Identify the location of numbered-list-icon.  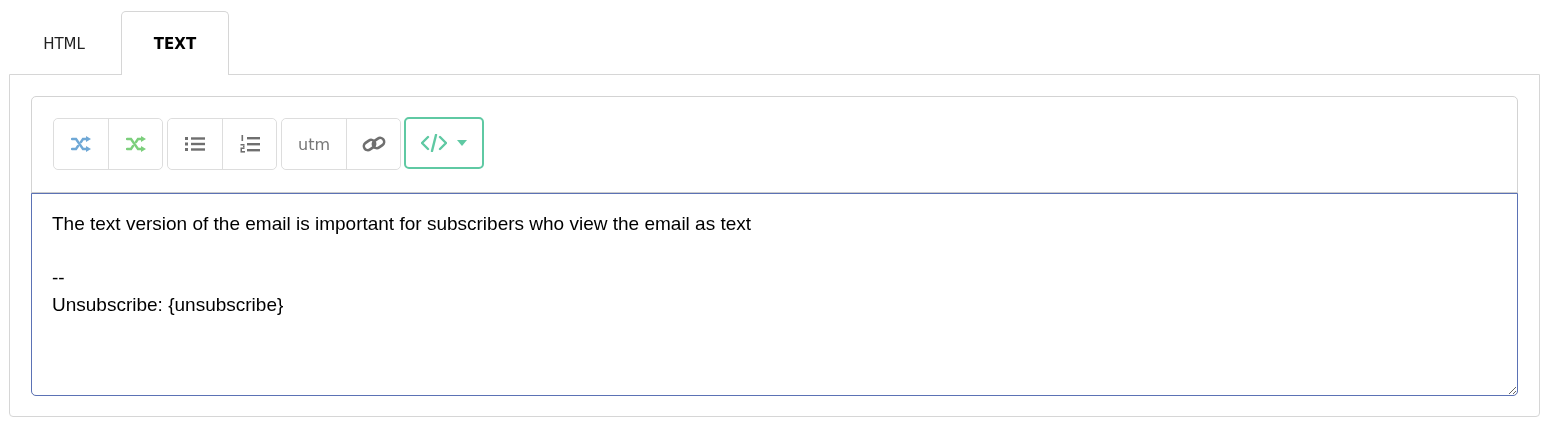
(249, 144).